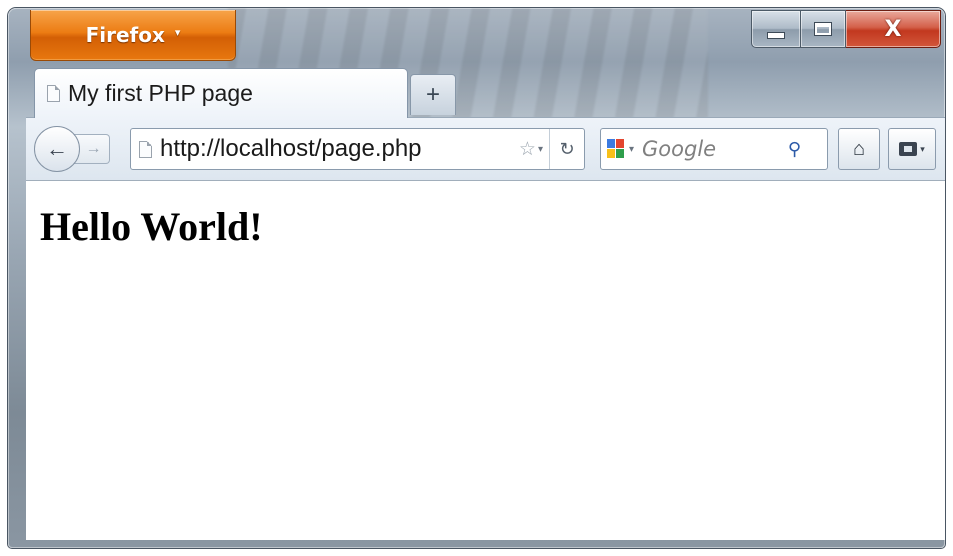 This screenshot has height=556, width=953. I want to click on engine-dropdown-icon: ▾, so click(632, 149).